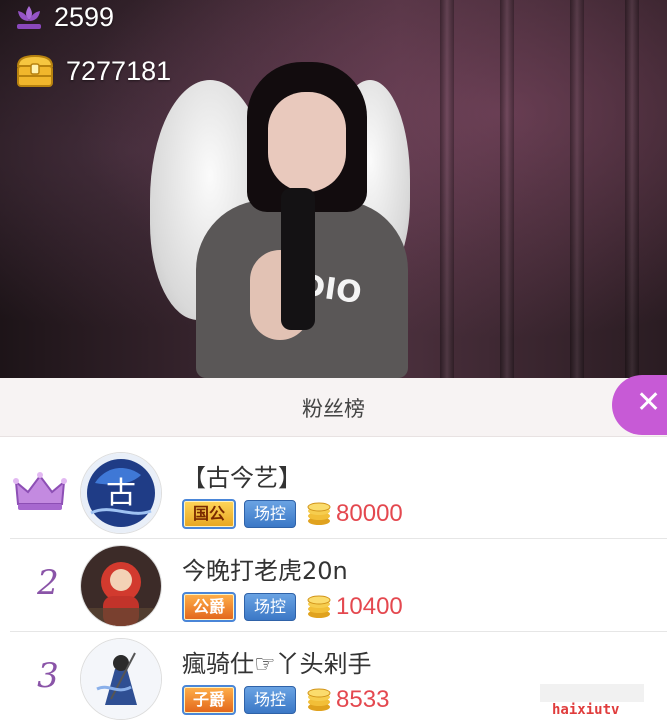 This screenshot has width=667, height=727. I want to click on noble-title-badge: 国公, so click(209, 514).